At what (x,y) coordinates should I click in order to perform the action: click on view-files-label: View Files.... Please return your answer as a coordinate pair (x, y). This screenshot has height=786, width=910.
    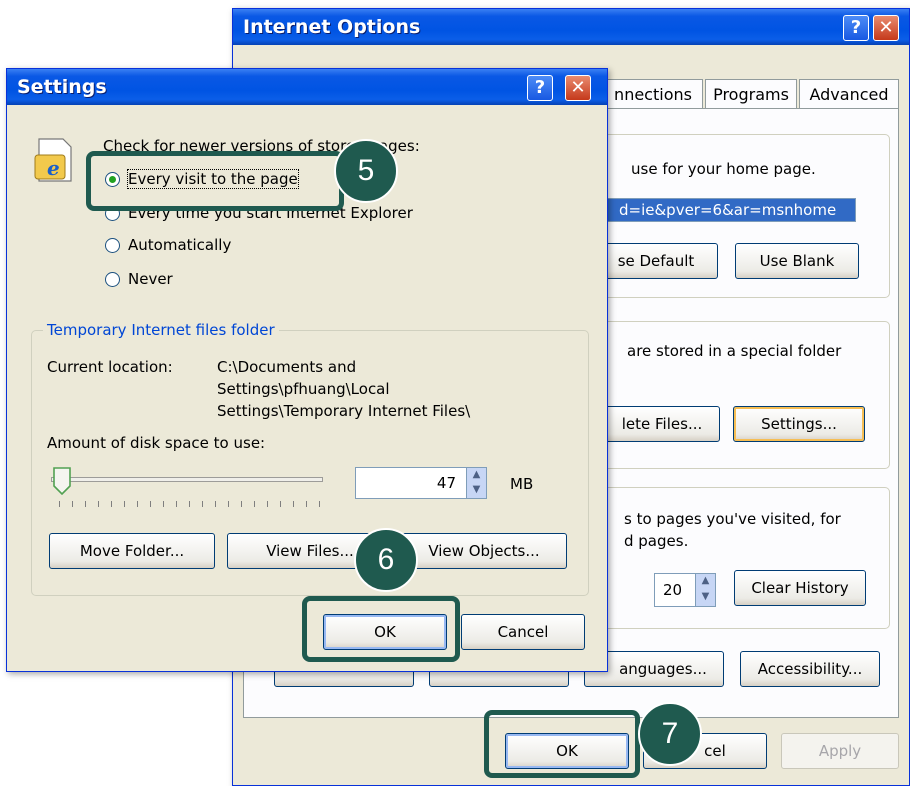
    Looking at the image, I should click on (310, 551).